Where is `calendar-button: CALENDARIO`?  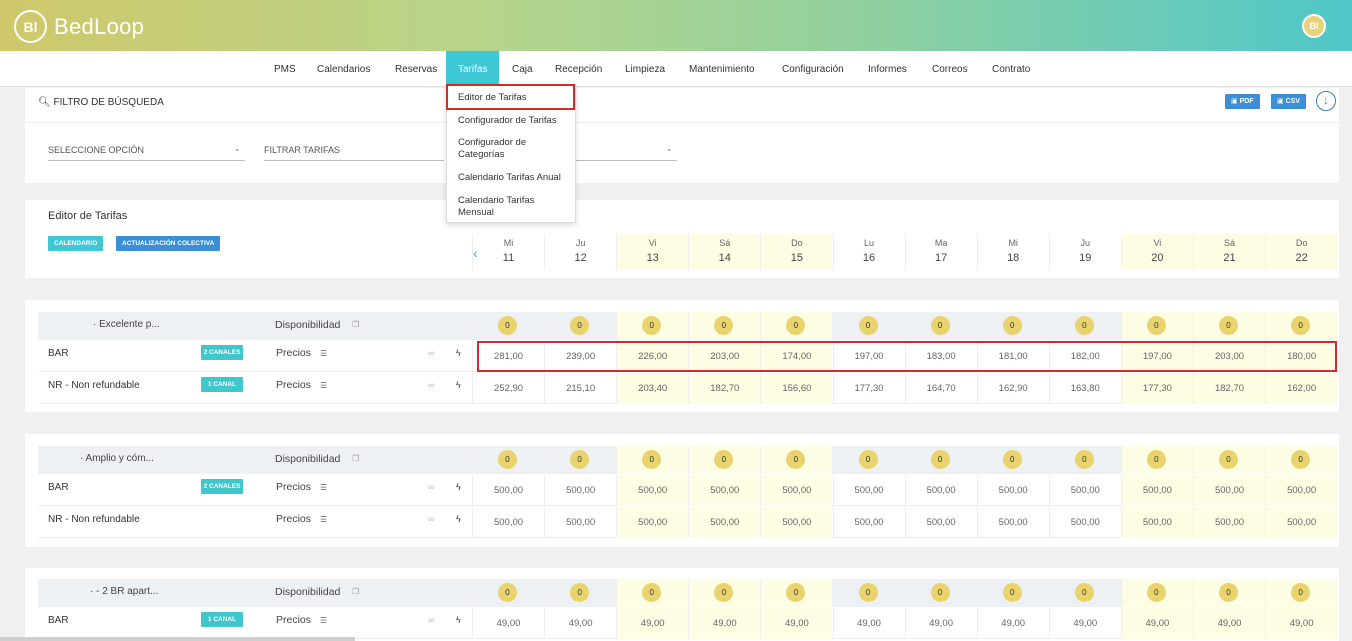 calendar-button: CALENDARIO is located at coordinates (76, 243).